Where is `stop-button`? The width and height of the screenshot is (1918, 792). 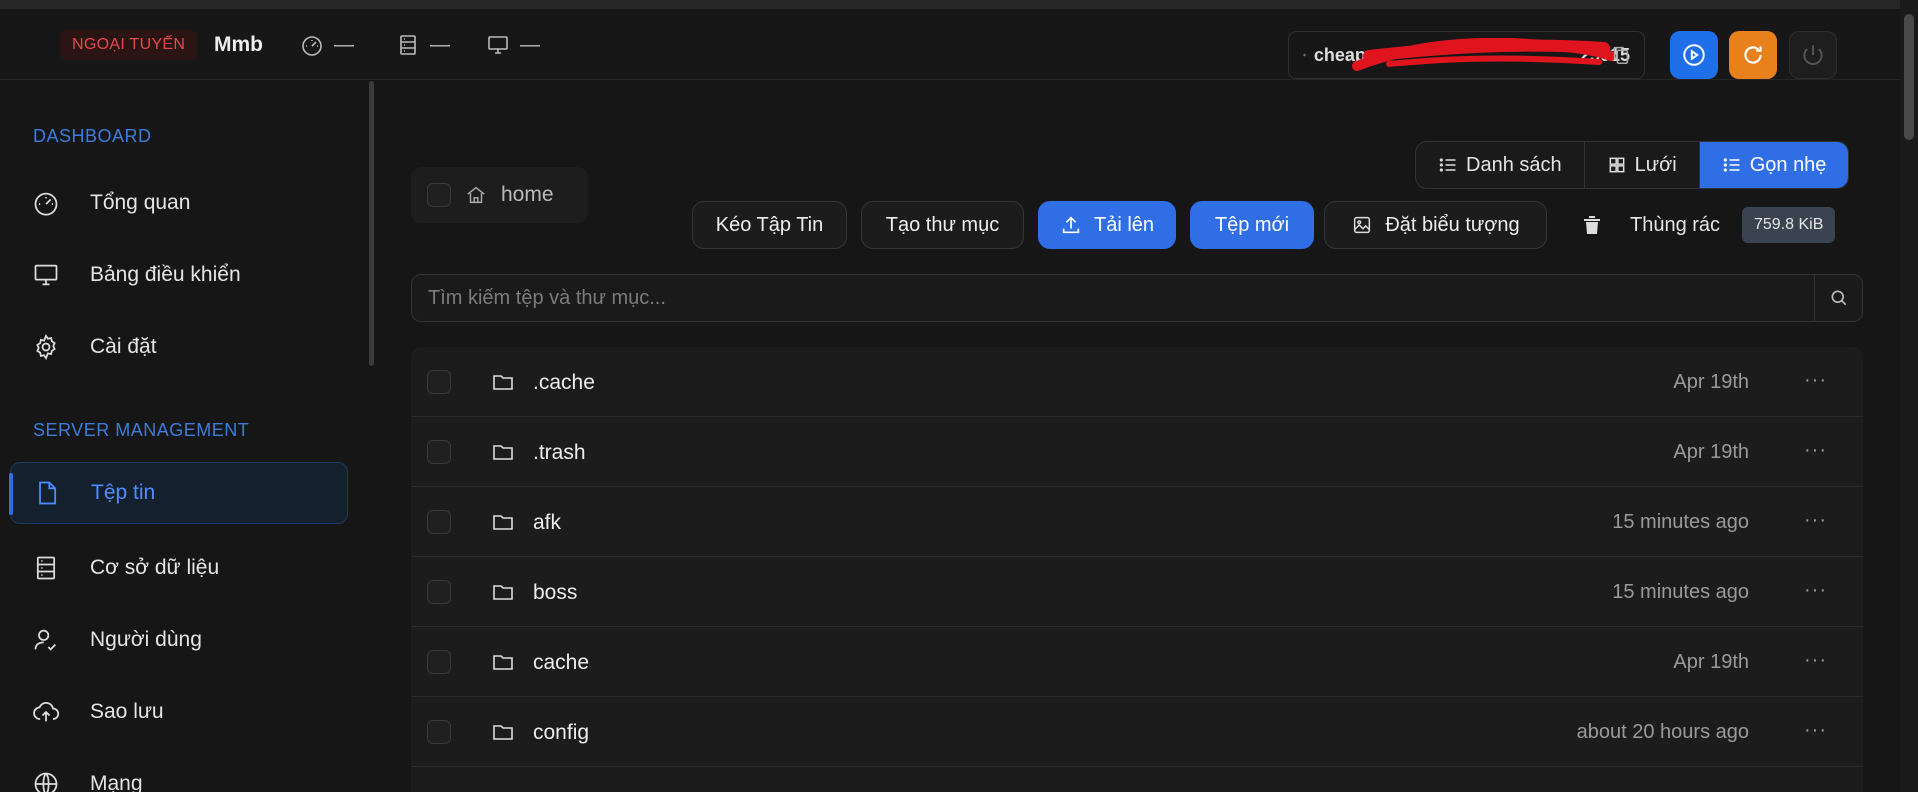 stop-button is located at coordinates (1813, 55).